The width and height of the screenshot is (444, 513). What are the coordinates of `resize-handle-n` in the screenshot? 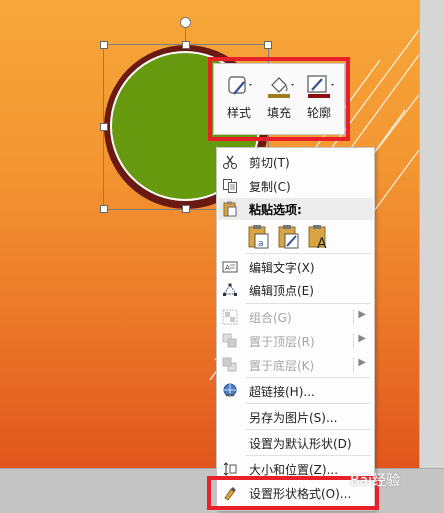 It's located at (186, 45).